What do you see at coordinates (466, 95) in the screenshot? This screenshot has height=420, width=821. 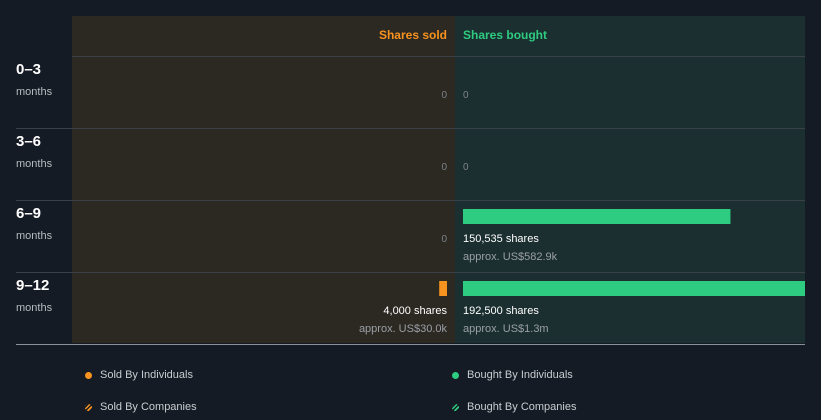 I see `bought-zero-label-0: 0` at bounding box center [466, 95].